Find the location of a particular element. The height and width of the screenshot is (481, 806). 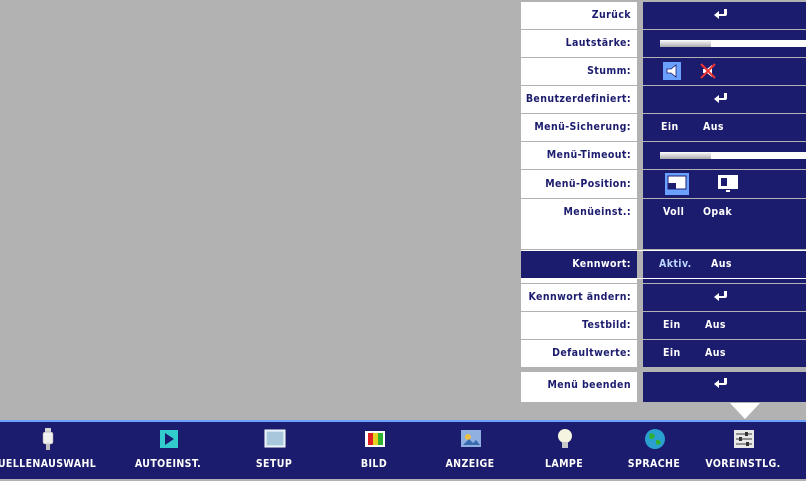

menu-item-label: Defaultwerte: is located at coordinates (579, 353).